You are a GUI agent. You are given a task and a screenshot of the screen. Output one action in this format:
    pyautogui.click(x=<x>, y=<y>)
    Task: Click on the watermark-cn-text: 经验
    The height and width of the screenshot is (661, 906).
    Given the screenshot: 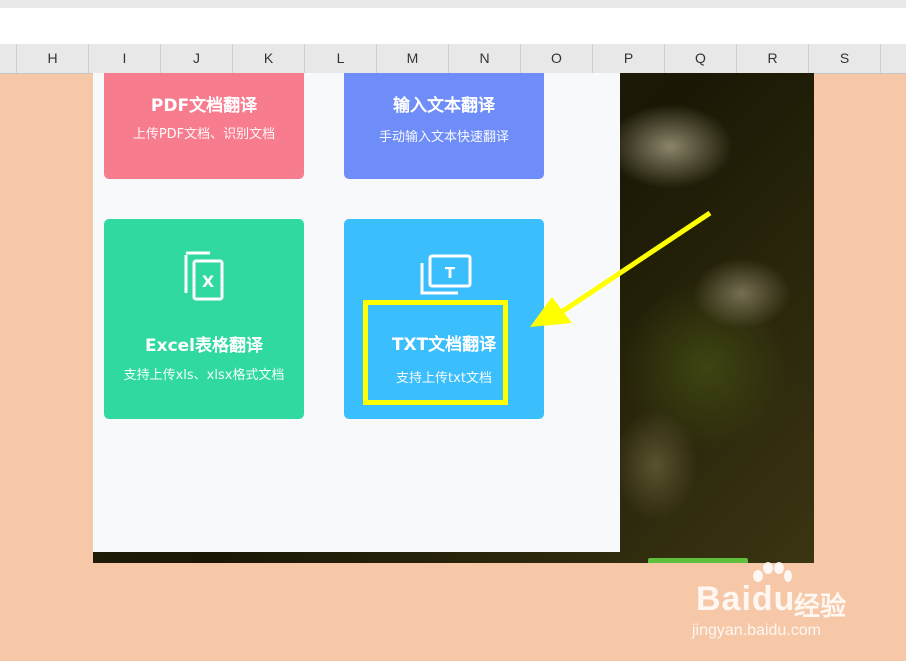 What is the action you would take?
    pyautogui.click(x=820, y=607)
    